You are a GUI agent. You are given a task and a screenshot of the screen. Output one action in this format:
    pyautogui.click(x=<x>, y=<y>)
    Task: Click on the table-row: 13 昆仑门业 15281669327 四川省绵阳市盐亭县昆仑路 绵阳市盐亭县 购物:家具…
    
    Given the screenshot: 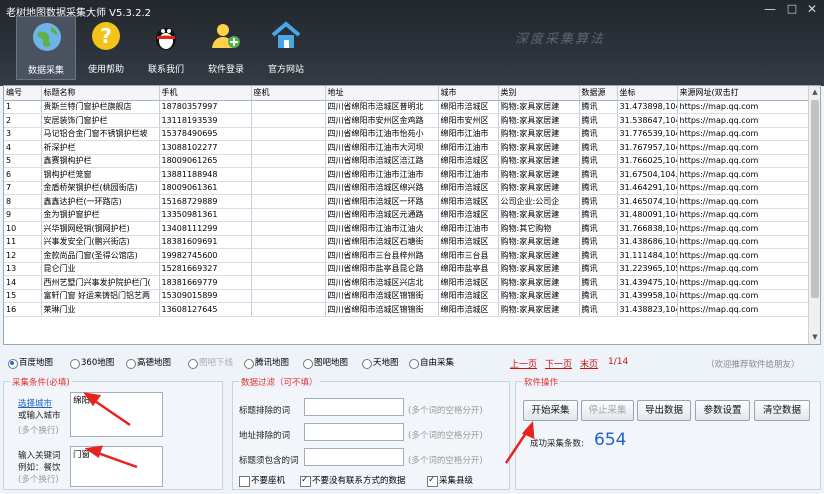 What is the action you would take?
    pyautogui.click(x=407, y=269)
    